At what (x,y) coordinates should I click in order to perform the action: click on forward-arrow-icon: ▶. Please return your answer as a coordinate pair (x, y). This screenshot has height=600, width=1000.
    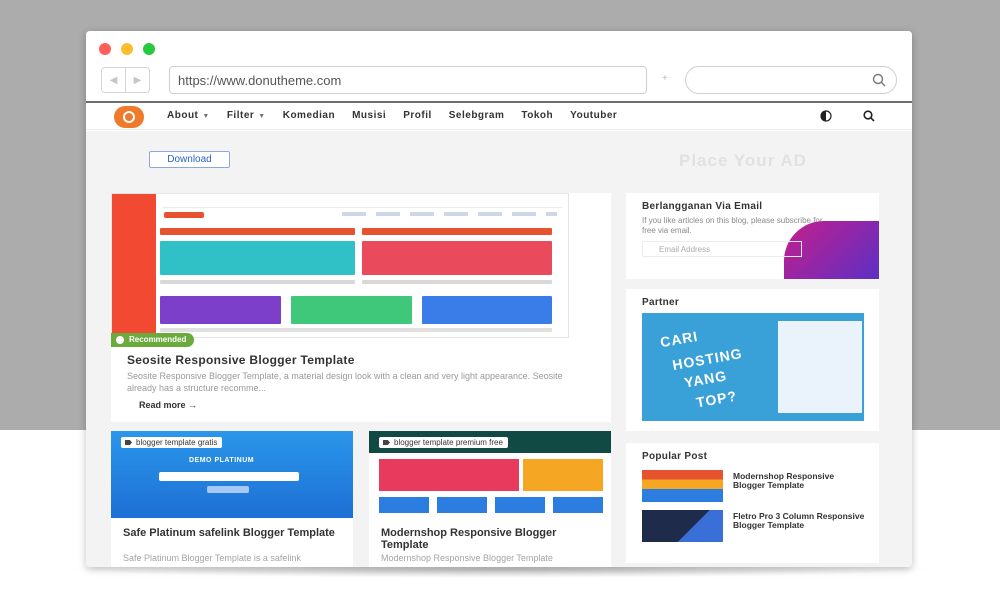
    Looking at the image, I should click on (137, 80).